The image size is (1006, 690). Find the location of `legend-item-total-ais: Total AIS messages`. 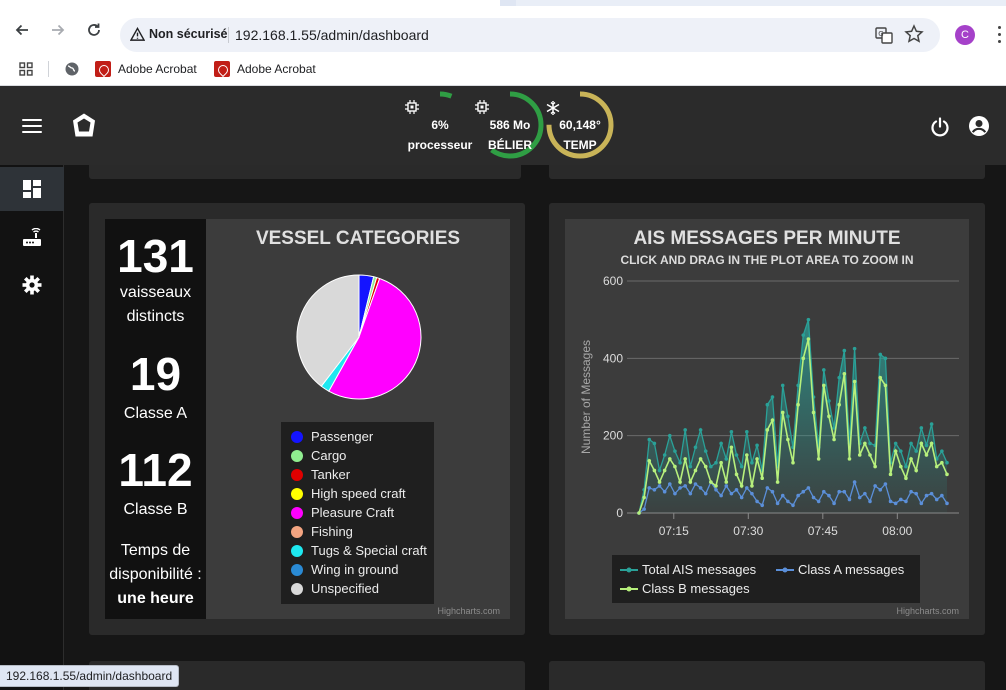

legend-item-total-ais: Total AIS messages is located at coordinates (688, 569).